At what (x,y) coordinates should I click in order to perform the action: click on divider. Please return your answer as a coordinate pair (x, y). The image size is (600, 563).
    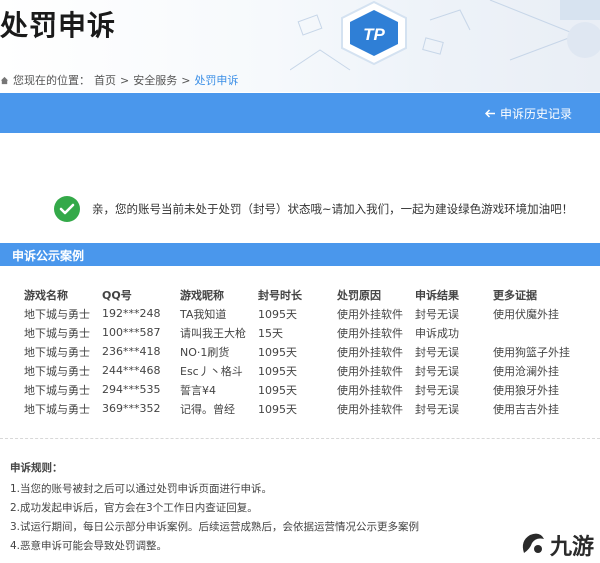
    Looking at the image, I should click on (300, 438).